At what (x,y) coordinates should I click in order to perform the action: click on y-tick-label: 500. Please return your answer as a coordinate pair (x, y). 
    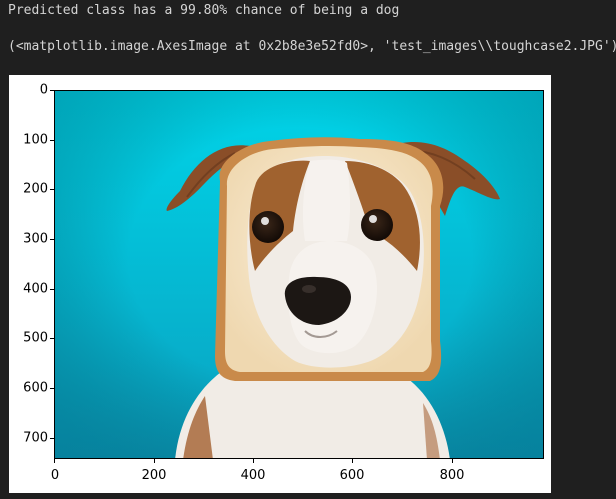
    Looking at the image, I should click on (35, 338).